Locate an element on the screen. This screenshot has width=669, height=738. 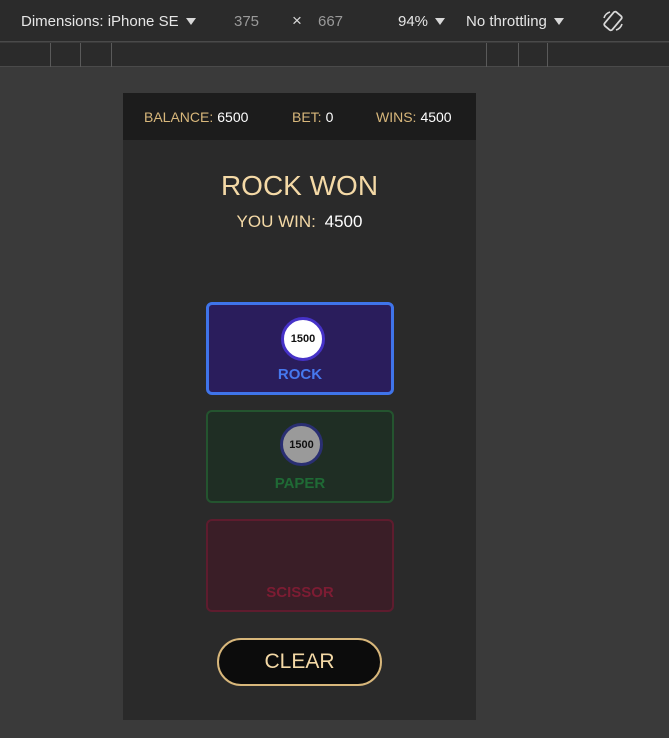
throttling-label: No throttling is located at coordinates (506, 21).